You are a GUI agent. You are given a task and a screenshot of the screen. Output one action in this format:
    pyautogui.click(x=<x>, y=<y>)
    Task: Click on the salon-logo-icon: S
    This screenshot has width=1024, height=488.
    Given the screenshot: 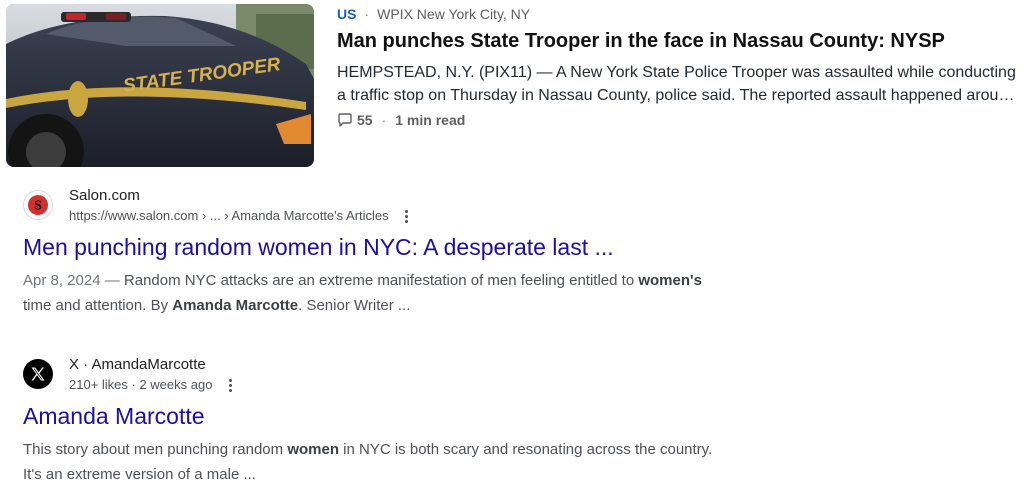 What is the action you would take?
    pyautogui.click(x=38, y=205)
    